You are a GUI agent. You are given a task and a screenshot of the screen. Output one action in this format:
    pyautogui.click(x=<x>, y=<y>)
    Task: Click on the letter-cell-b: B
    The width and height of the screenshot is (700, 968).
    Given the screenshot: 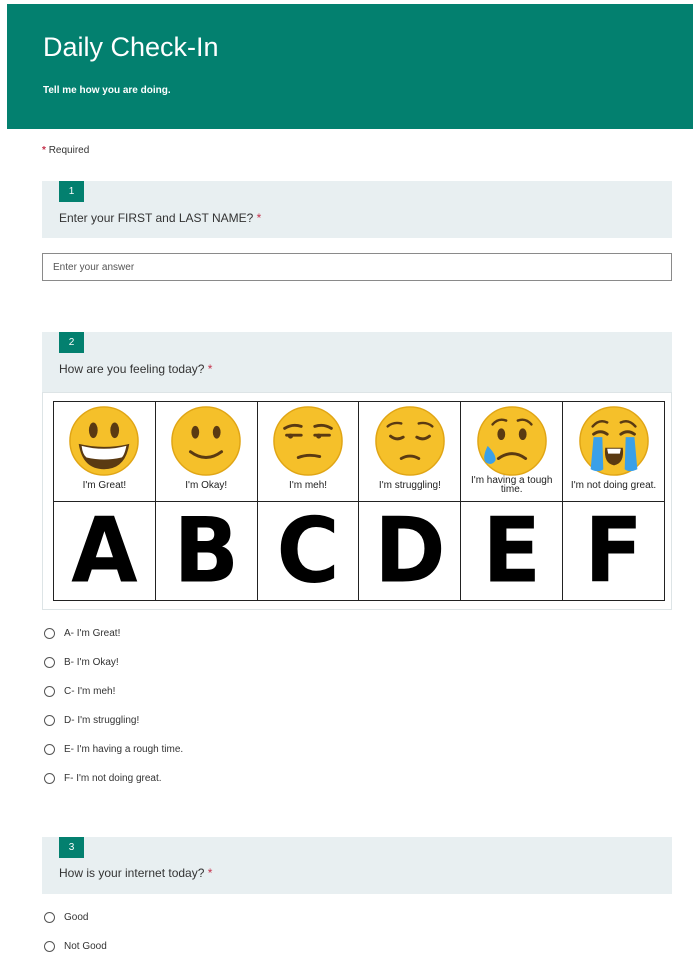 What is the action you would take?
    pyautogui.click(x=206, y=551)
    